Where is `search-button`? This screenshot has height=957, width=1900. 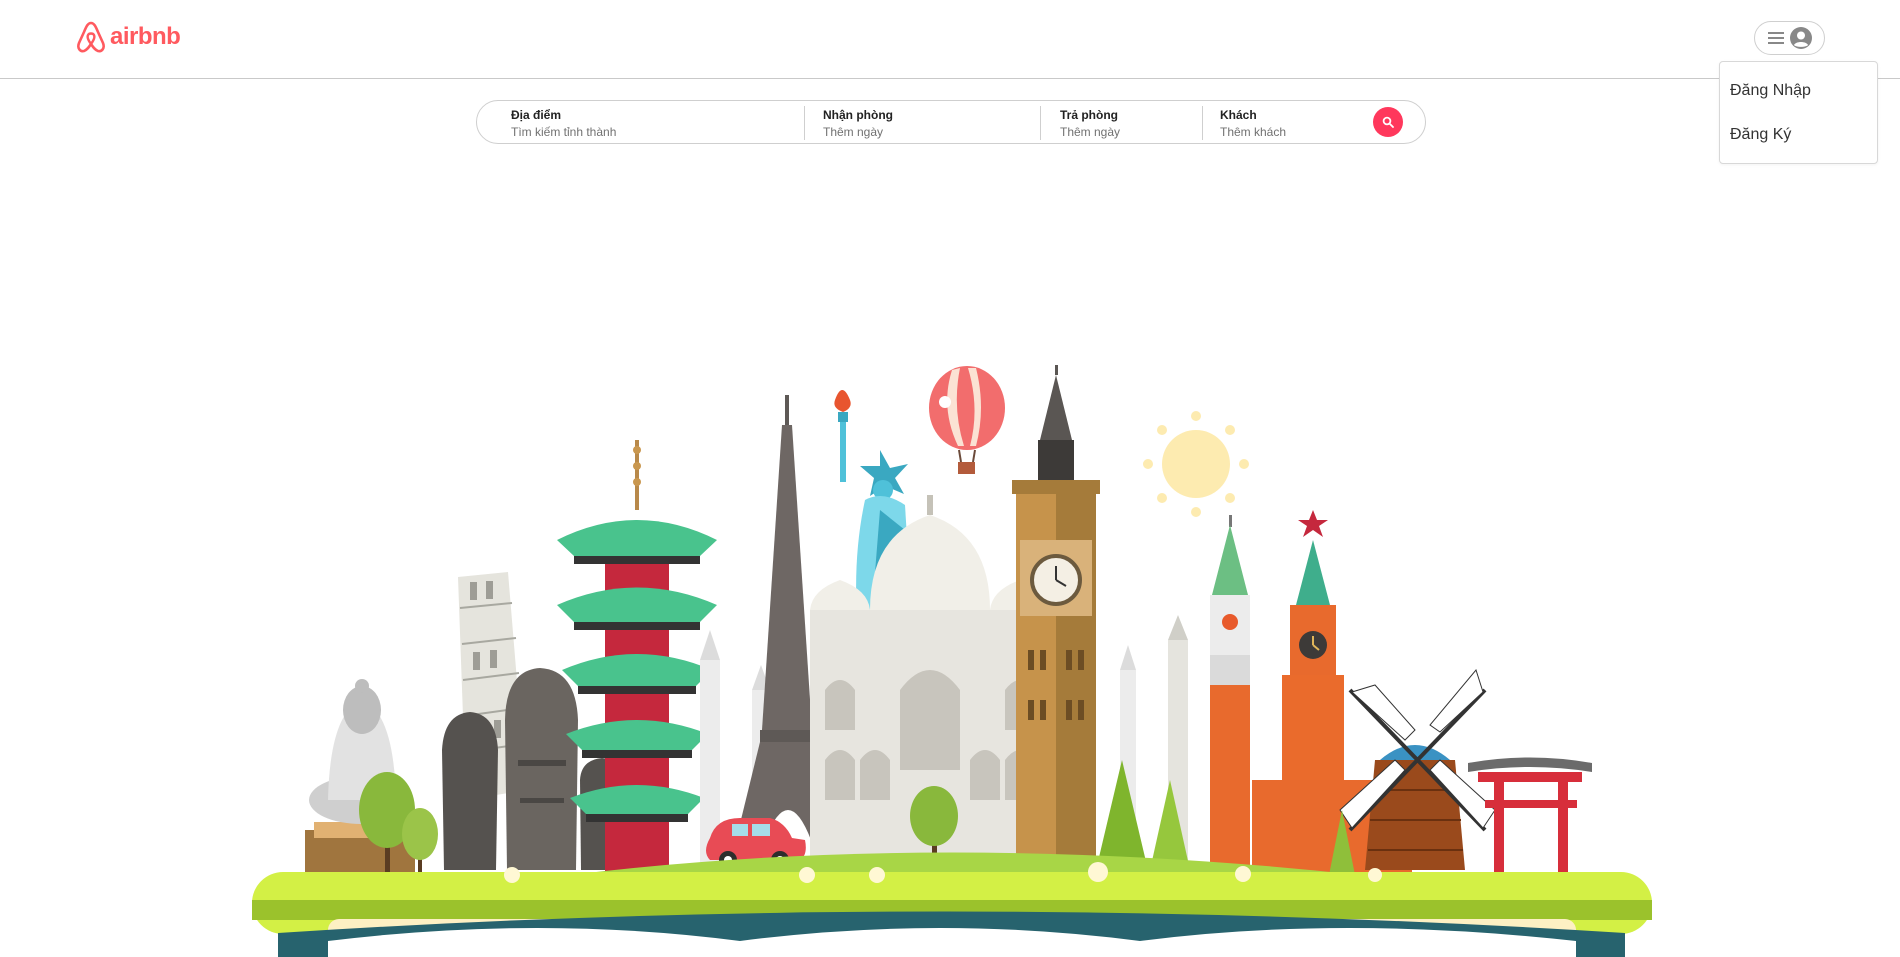
search-button is located at coordinates (1388, 122).